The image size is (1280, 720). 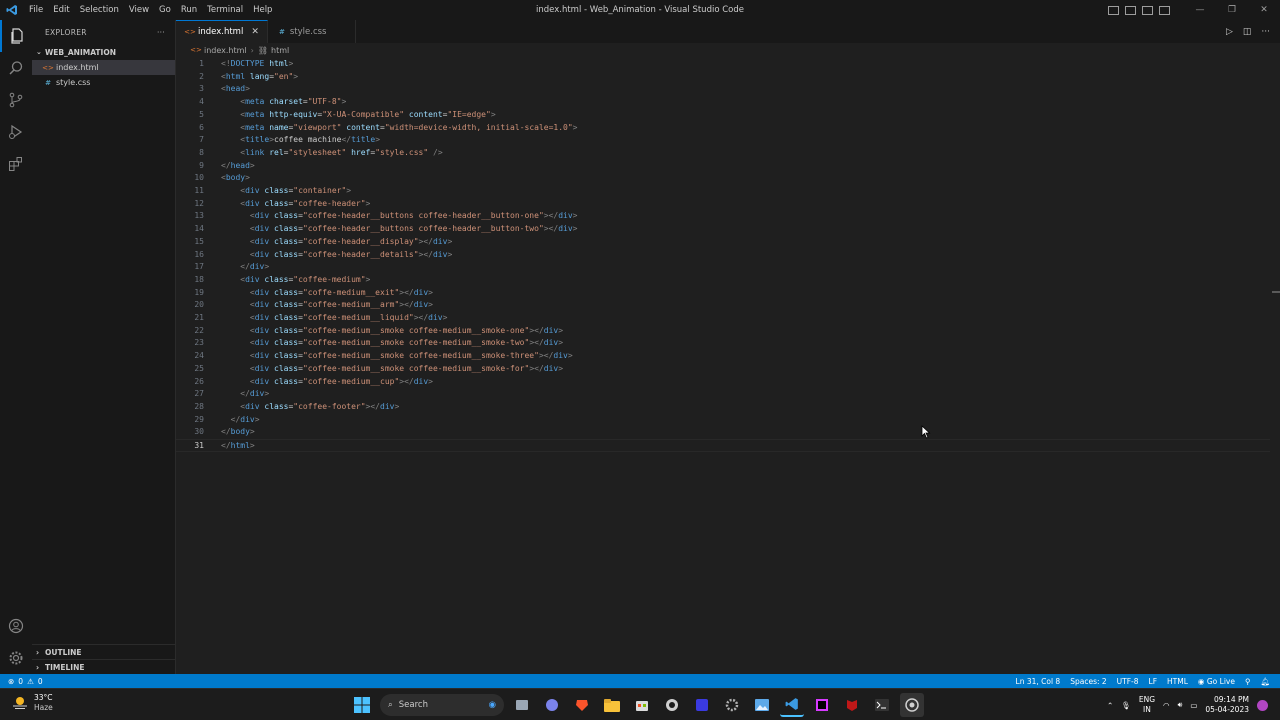 I want to click on code-line: 4 <meta charset="UTF-8">, so click(x=723, y=102).